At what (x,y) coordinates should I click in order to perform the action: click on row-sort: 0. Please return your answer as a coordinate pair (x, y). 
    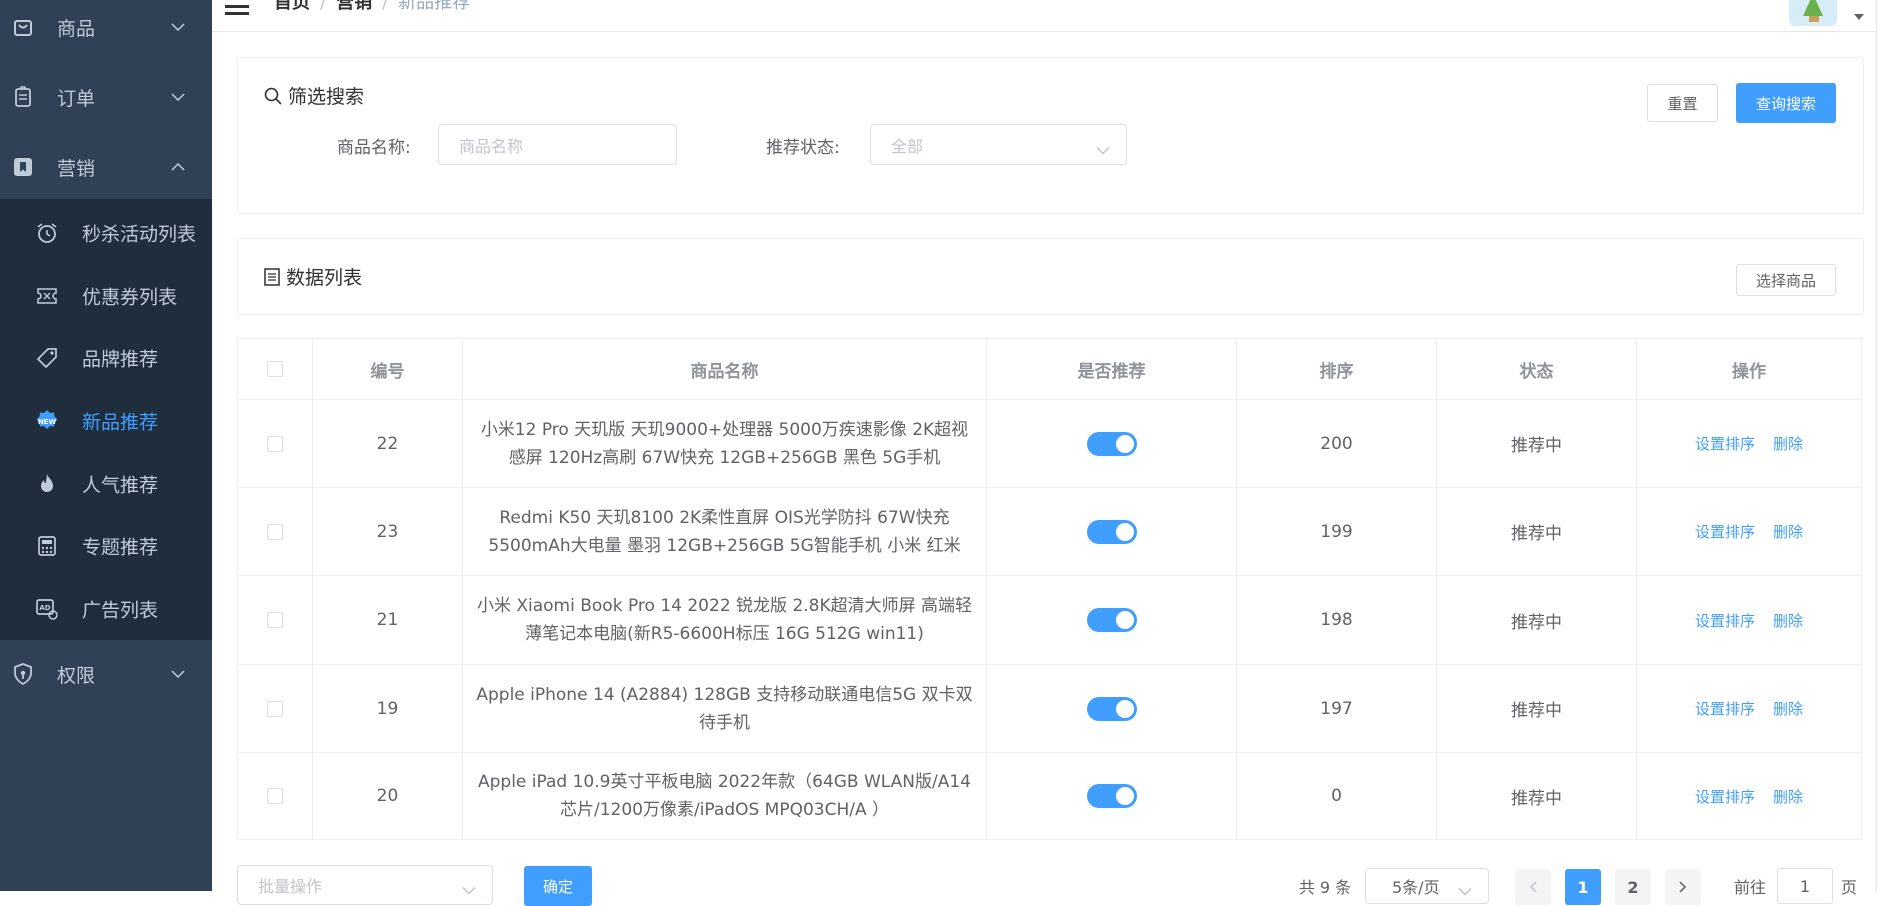
    Looking at the image, I should click on (1337, 796).